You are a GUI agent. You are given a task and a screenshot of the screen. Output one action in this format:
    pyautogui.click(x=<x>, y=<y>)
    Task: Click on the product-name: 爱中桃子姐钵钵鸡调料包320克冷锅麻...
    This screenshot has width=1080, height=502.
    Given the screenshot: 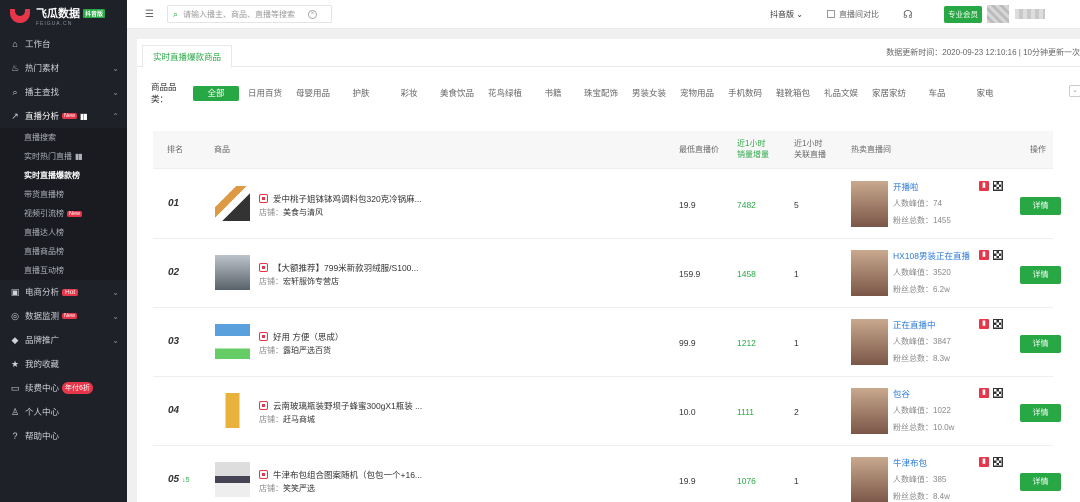 What is the action you would take?
    pyautogui.click(x=347, y=199)
    